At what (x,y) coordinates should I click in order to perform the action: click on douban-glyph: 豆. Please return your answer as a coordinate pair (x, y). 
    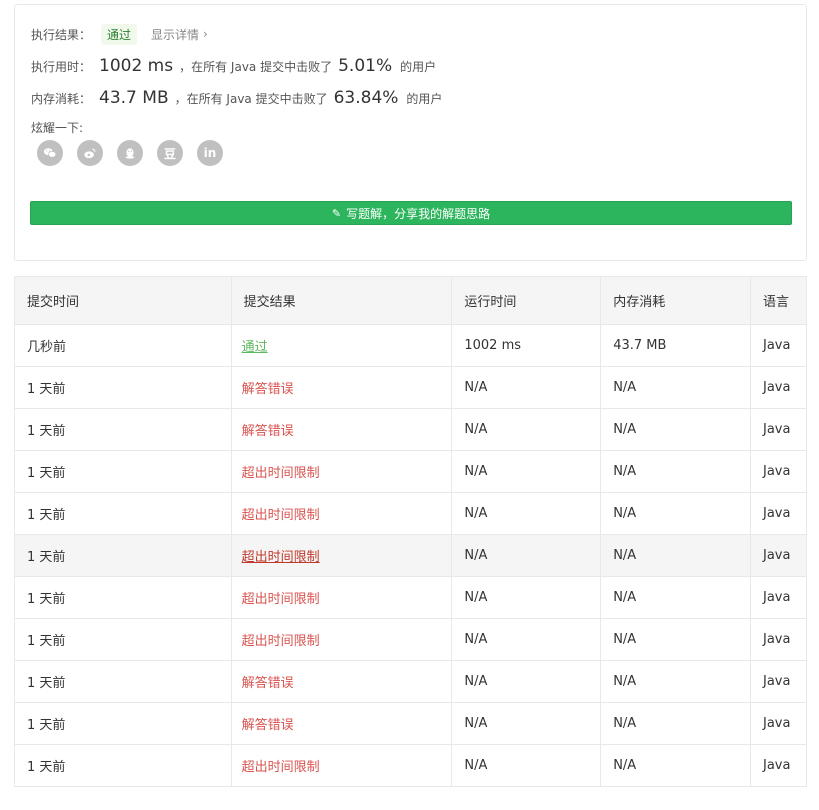
    Looking at the image, I should click on (169, 153).